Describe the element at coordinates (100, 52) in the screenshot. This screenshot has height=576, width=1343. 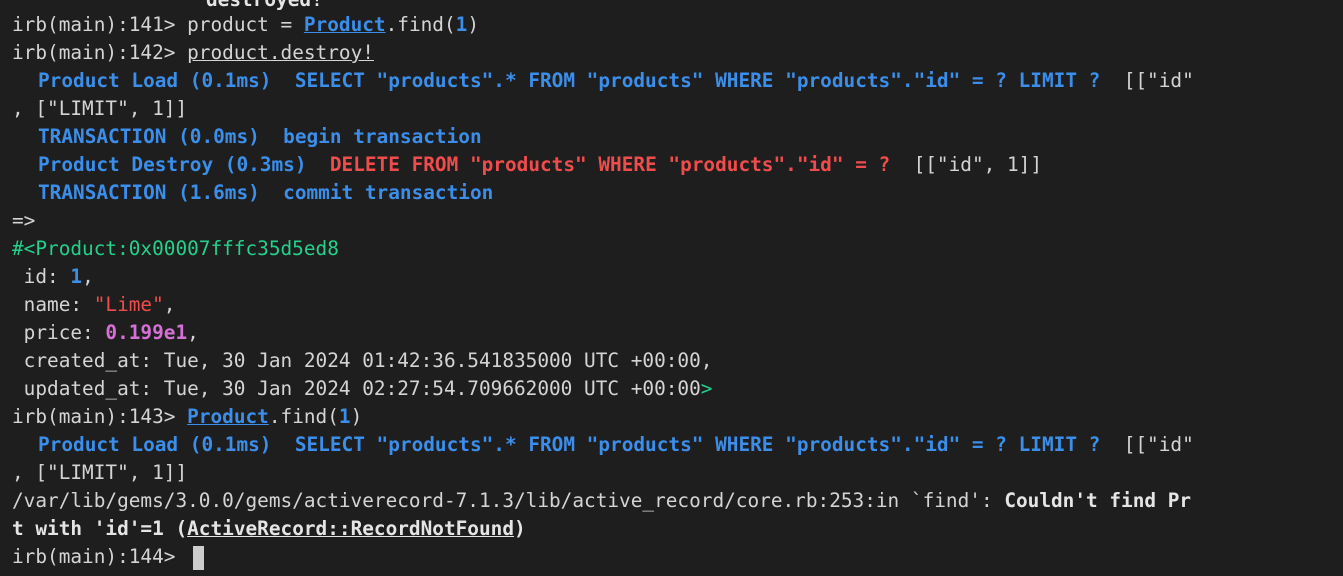
I see `irb-prompt: irb(main):142>` at that location.